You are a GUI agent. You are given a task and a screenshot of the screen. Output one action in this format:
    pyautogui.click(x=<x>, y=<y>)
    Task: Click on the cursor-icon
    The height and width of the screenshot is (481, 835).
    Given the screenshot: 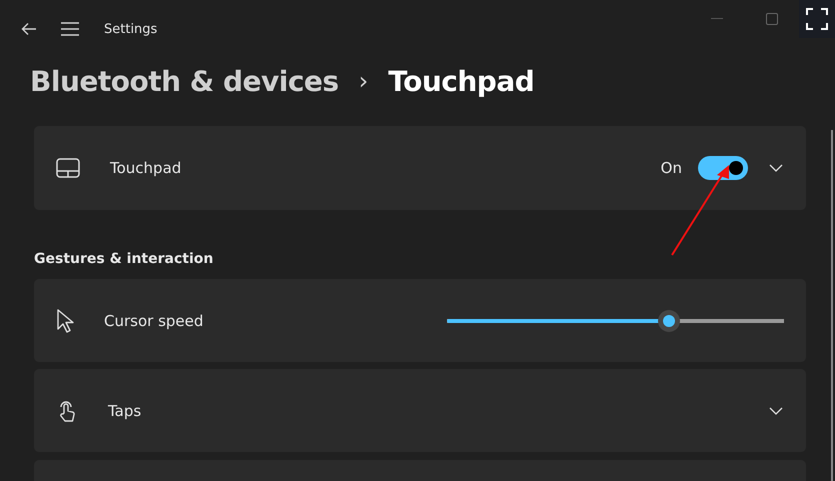 What is the action you would take?
    pyautogui.click(x=65, y=320)
    